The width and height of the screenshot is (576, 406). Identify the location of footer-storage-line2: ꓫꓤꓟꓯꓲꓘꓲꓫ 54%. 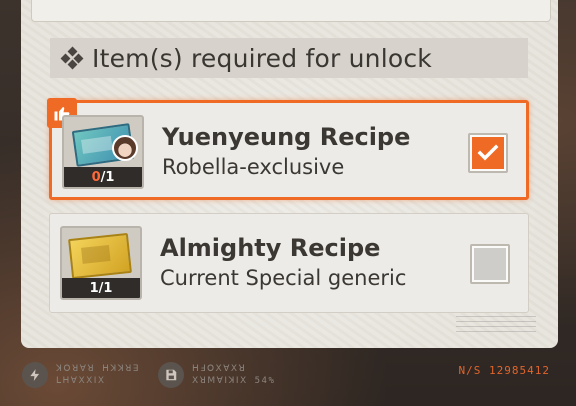
(234, 381).